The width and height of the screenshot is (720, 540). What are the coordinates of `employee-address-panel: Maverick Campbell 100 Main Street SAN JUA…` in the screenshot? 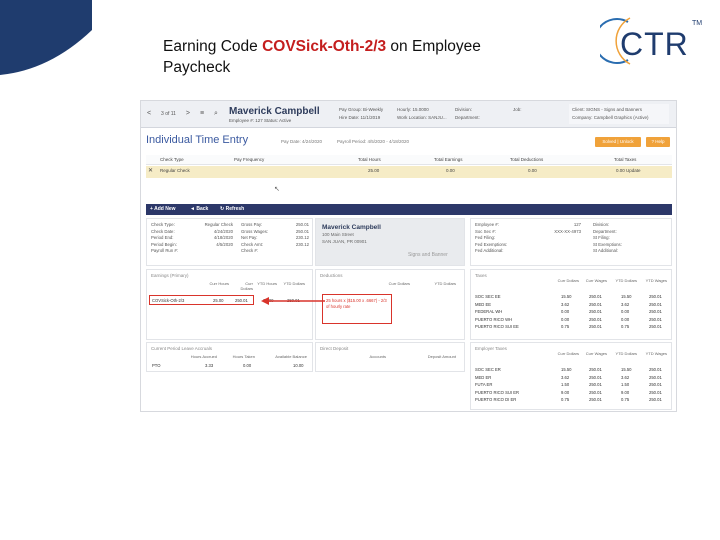 It's located at (390, 242).